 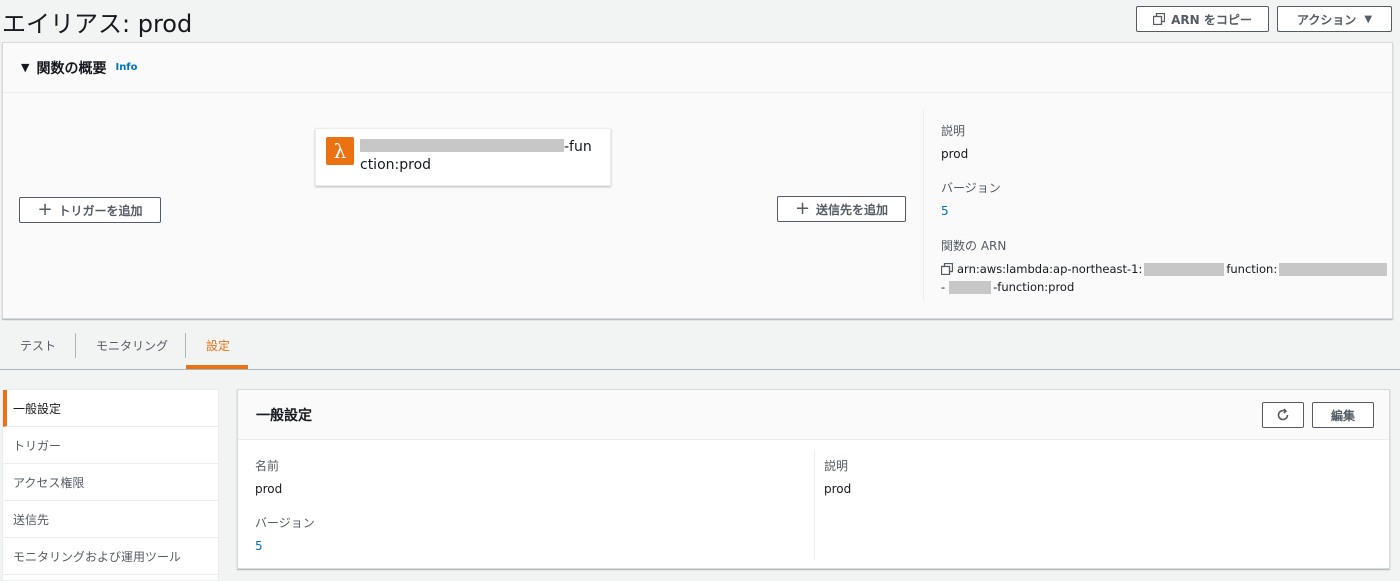 What do you see at coordinates (1211, 19) in the screenshot?
I see `copy-arn-label: ARN をコピー` at bounding box center [1211, 19].